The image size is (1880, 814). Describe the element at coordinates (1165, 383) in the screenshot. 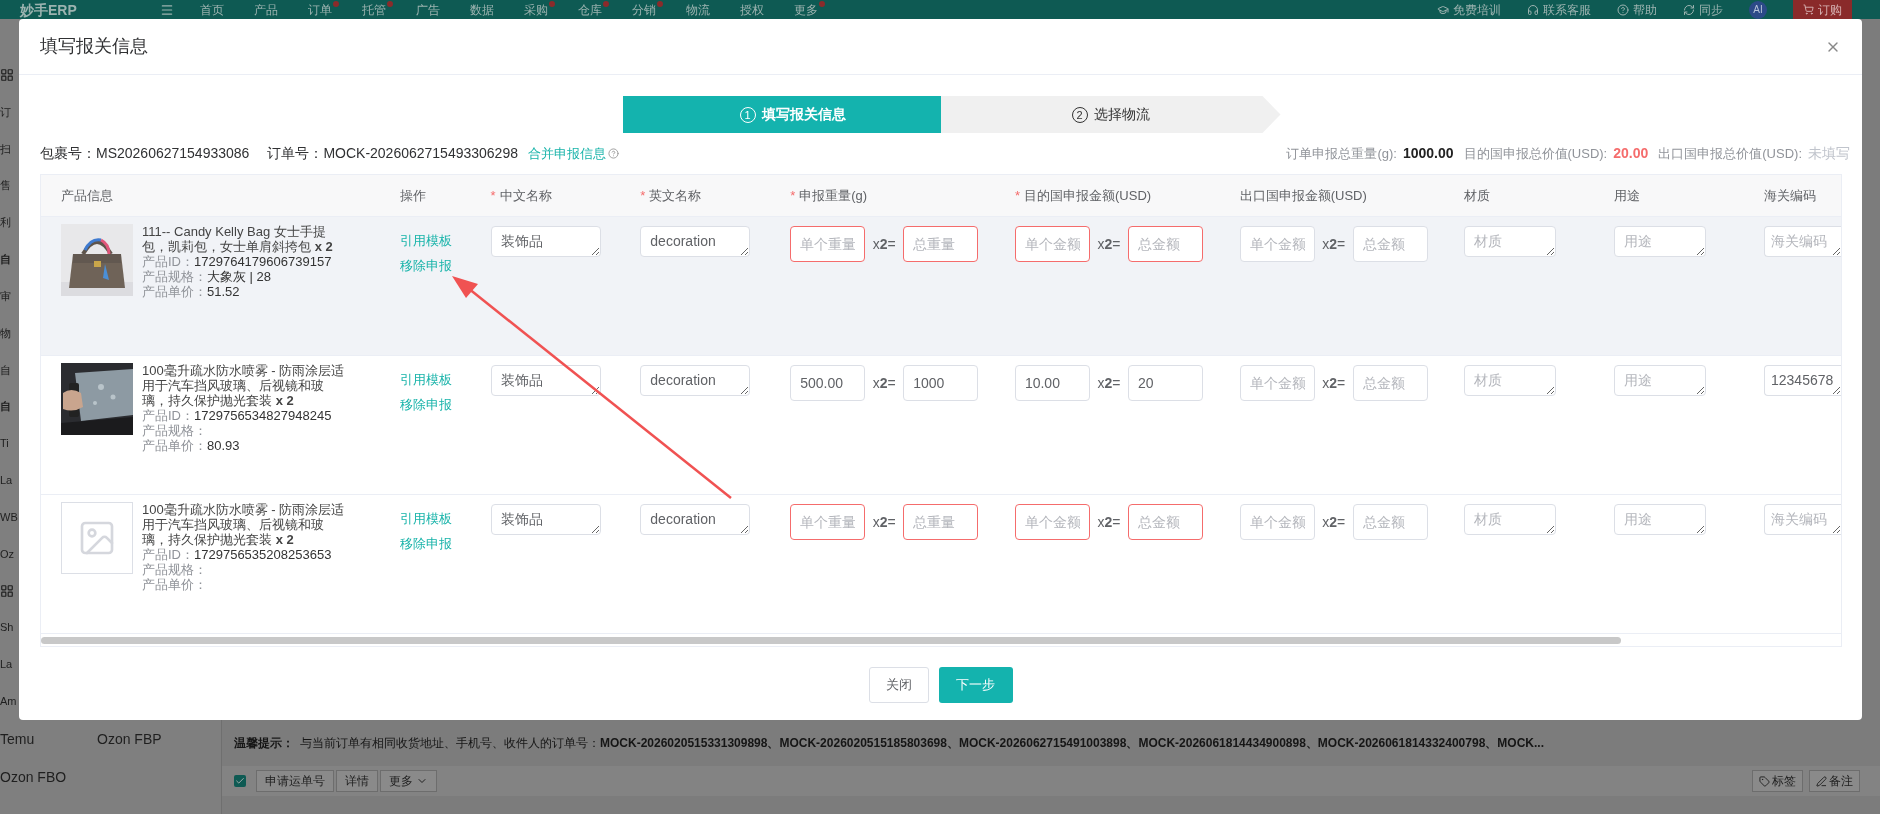

I see `total-field: 20` at that location.